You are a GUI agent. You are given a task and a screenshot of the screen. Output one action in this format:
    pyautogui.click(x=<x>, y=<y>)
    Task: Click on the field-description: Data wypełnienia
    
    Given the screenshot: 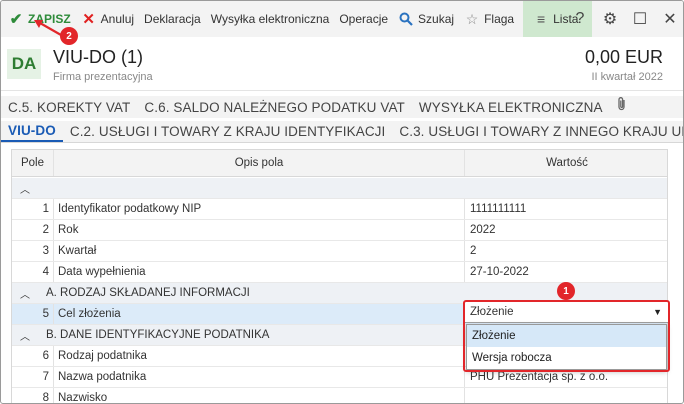 What is the action you would take?
    pyautogui.click(x=259, y=272)
    